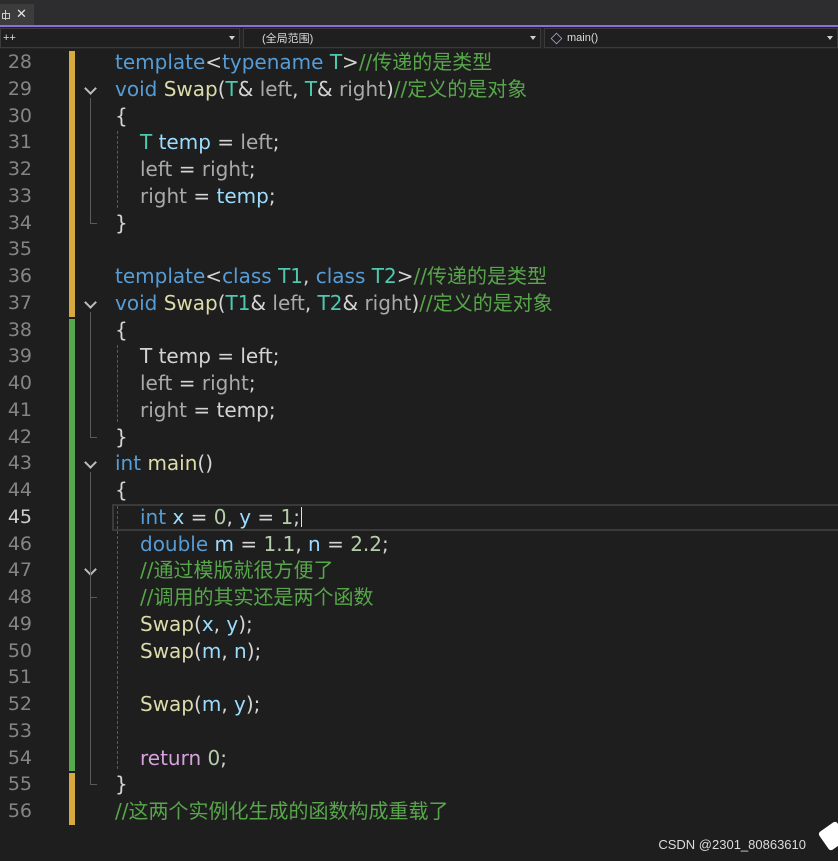 This screenshot has width=838, height=861. Describe the element at coordinates (419, 383) in the screenshot. I see `code-line: 40 left = right;` at that location.